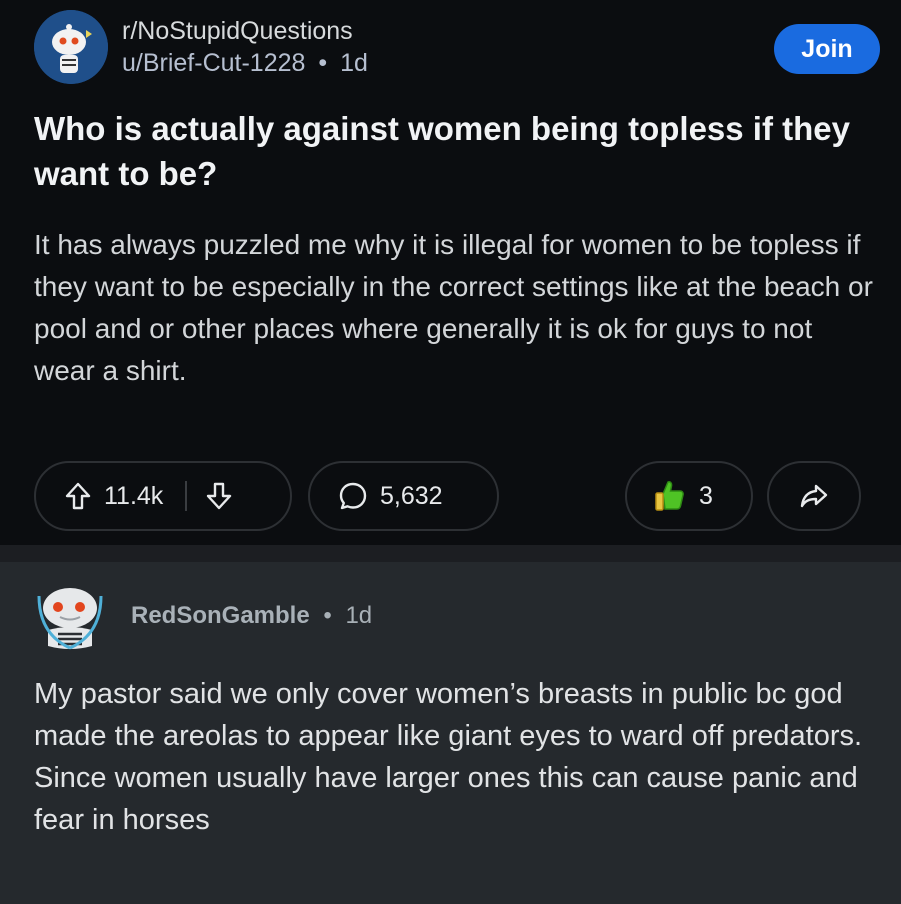 The image size is (901, 904). I want to click on post-author: u/Brief-Cut-1228, so click(213, 63).